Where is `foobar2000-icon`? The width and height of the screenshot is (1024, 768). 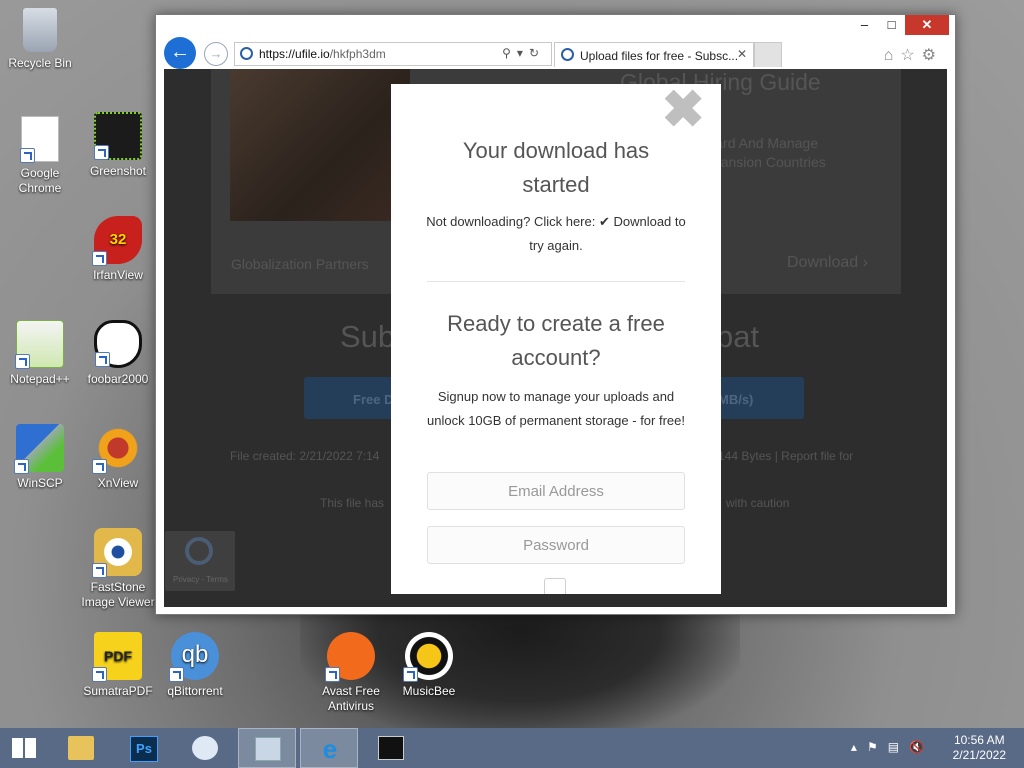
foobar2000-icon is located at coordinates (118, 344).